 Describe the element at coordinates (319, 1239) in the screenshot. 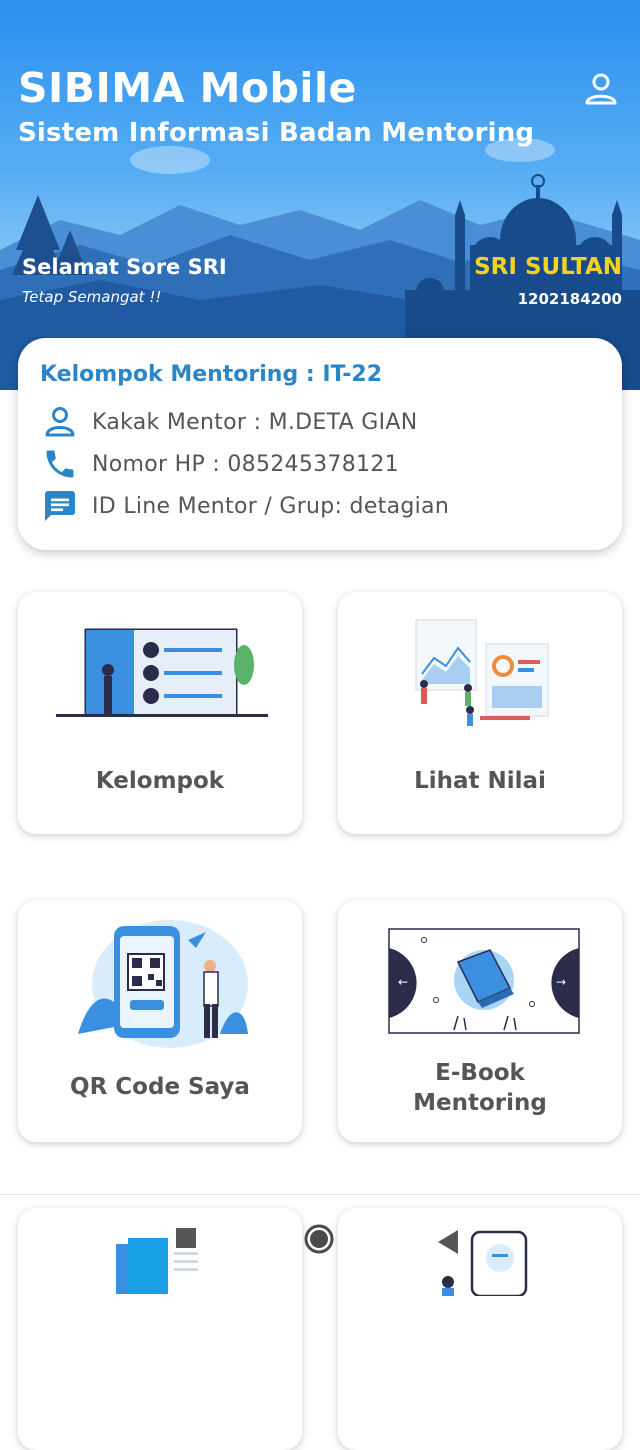

I see `home-circle-icon` at that location.